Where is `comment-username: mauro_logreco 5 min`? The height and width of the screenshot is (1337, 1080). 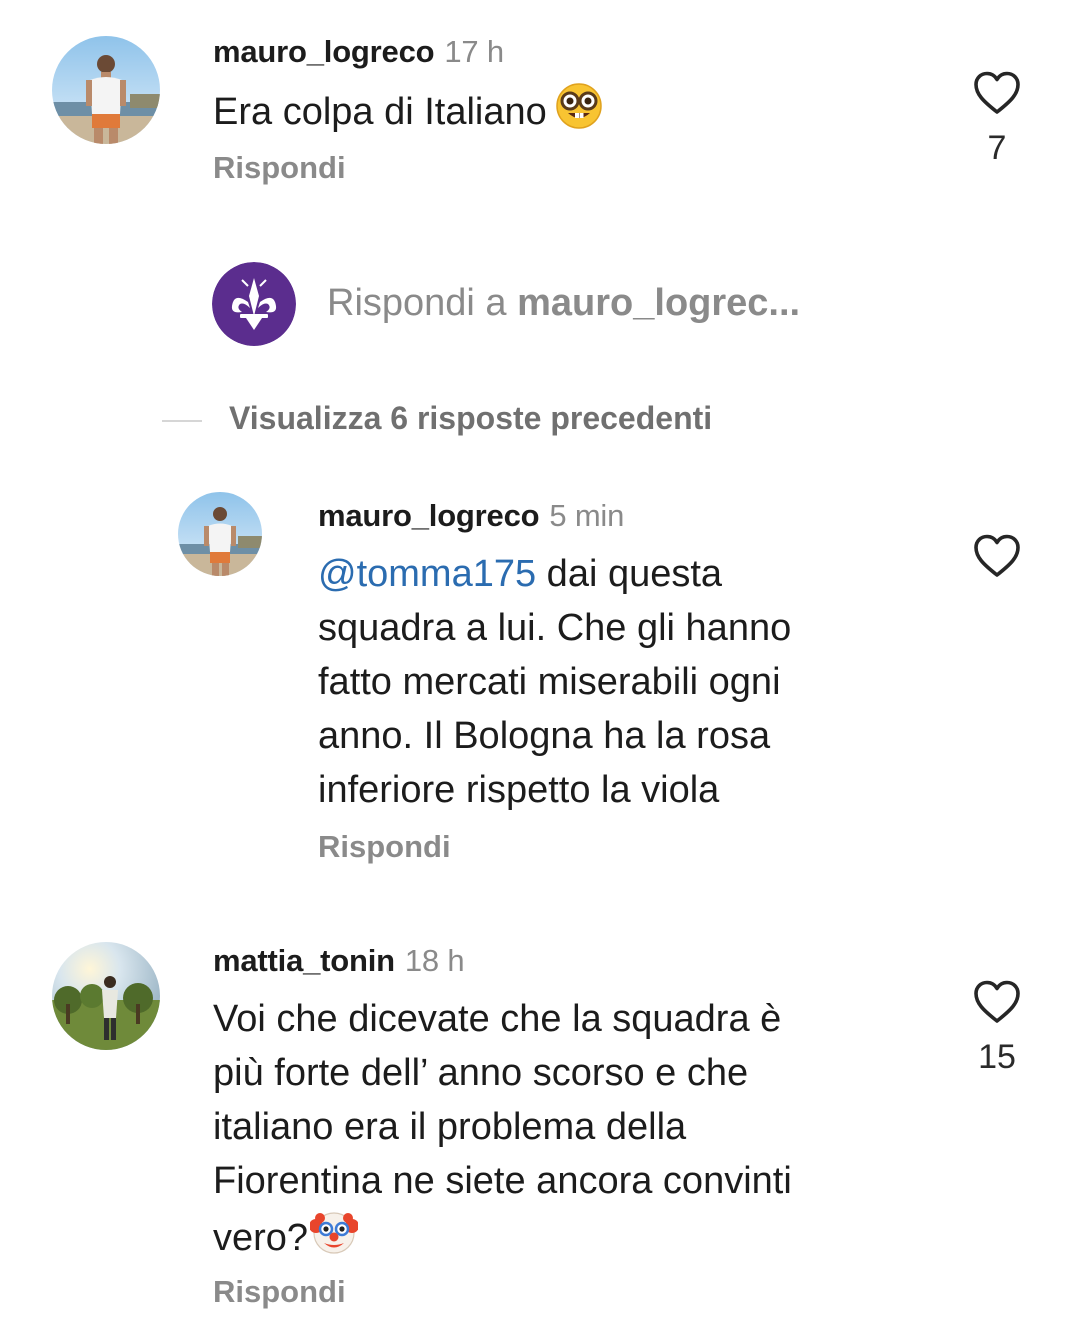 comment-username: mauro_logreco 5 min is located at coordinates (471, 516).